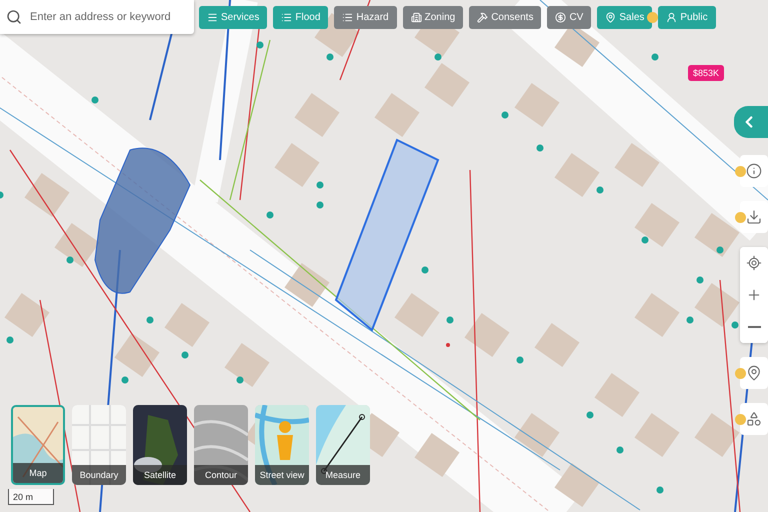  What do you see at coordinates (282, 445) in the screenshot?
I see `basemap-tile: Street view` at bounding box center [282, 445].